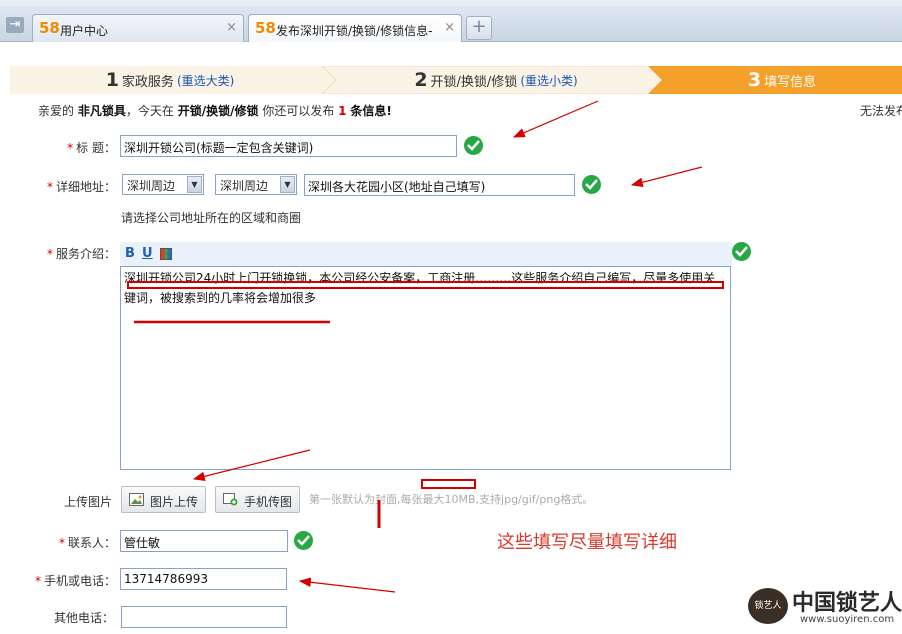 Image resolution: width=902 pixels, height=634 pixels. What do you see at coordinates (138, 28) in the screenshot?
I see `tab-user-center: 58 用户中心 ×` at bounding box center [138, 28].